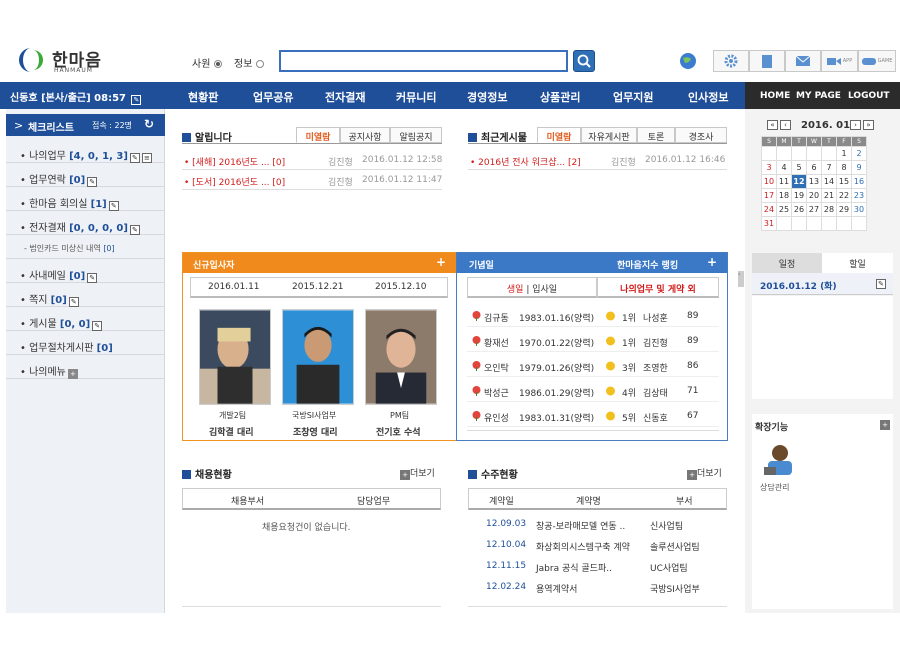 The width and height of the screenshot is (900, 650). What do you see at coordinates (859, 167) in the screenshot?
I see `calendar-day: 9` at bounding box center [859, 167].